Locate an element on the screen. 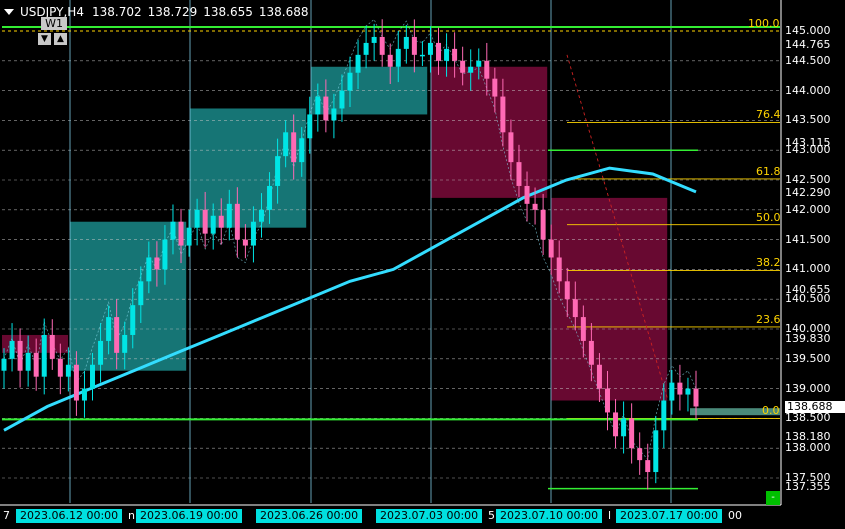 The height and width of the screenshot is (529, 845). price-label: 143.500 is located at coordinates (808, 120).